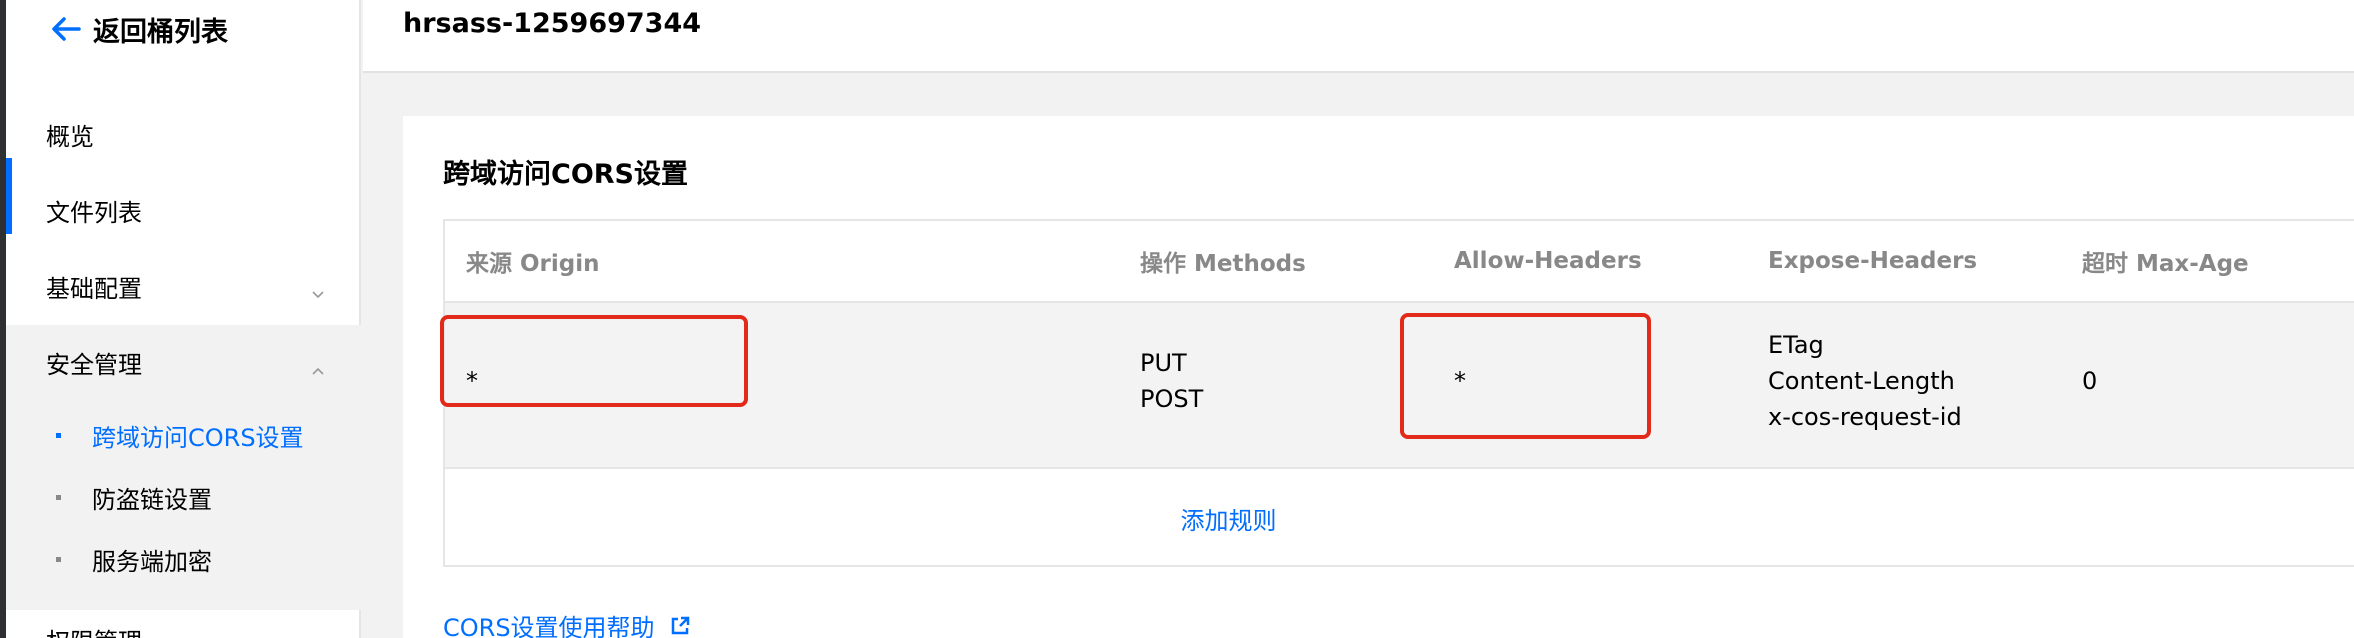 The width and height of the screenshot is (2354, 638). I want to click on column-header-allow-headers: Allow-Headers, so click(1548, 261).